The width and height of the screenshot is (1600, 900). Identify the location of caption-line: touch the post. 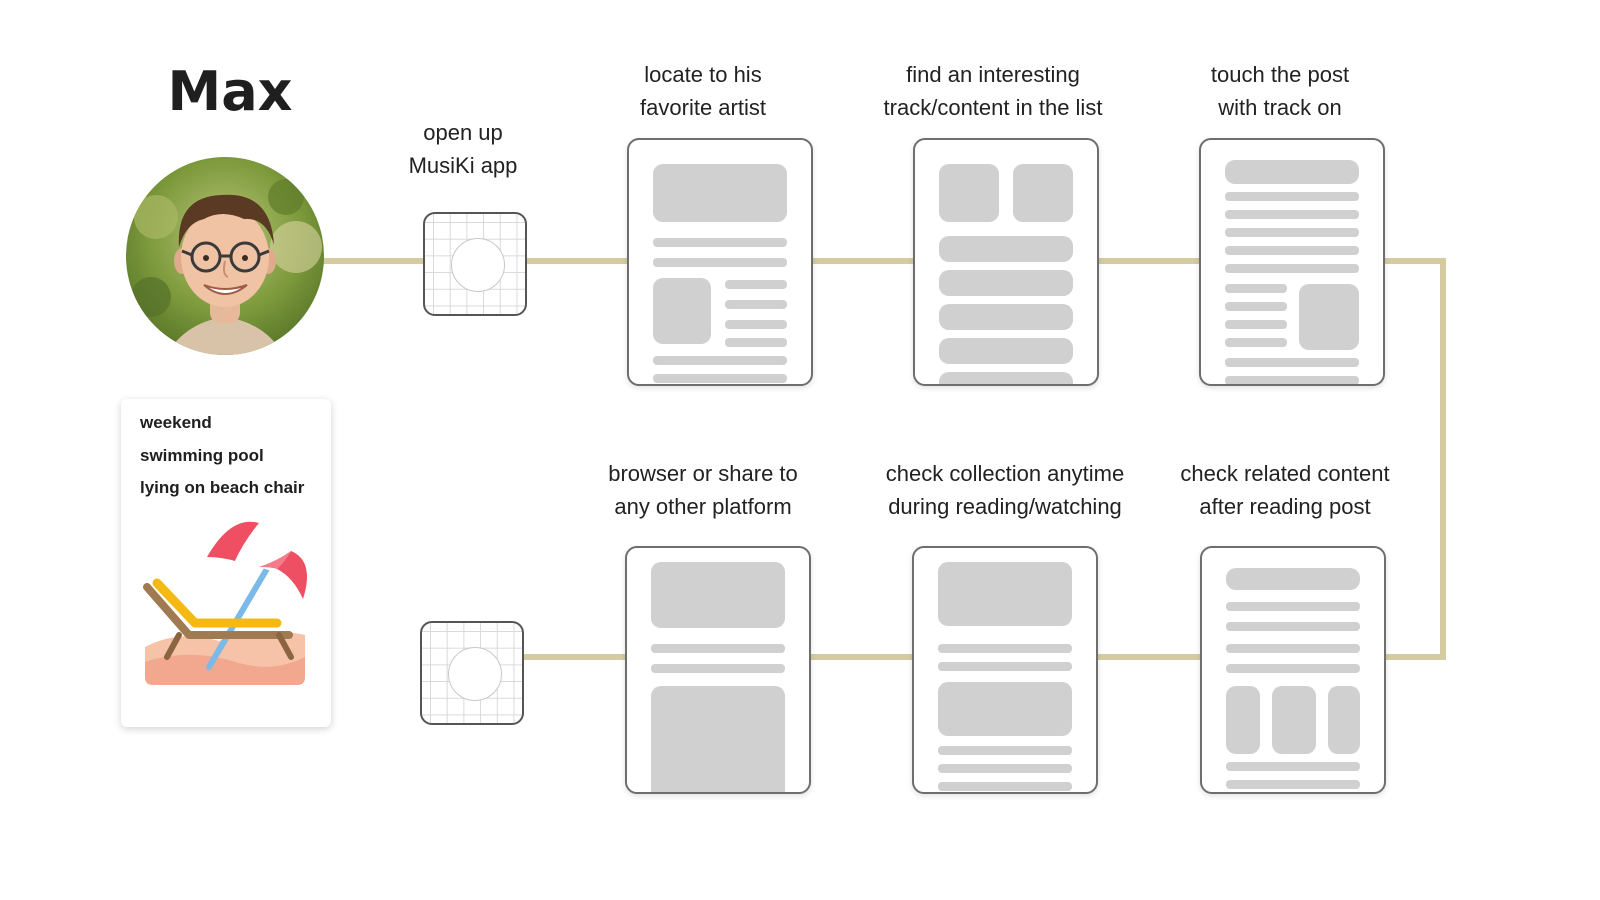
(1280, 74).